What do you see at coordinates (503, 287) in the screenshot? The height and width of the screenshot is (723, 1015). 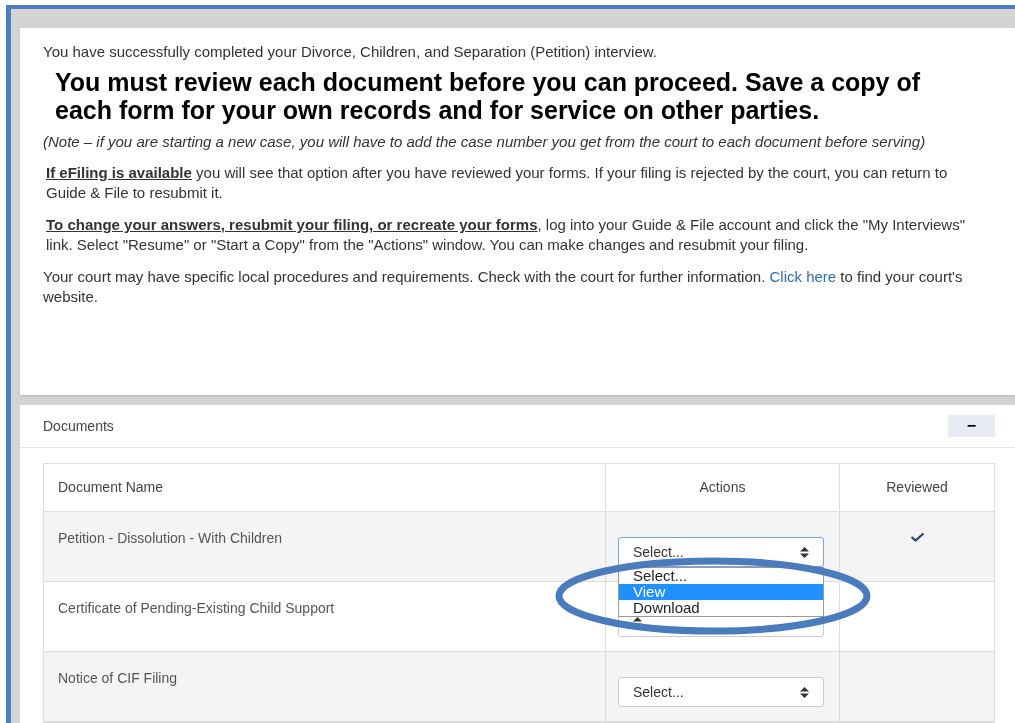 I see `court-info-paragraph: Your court may have specific local procedures and requirements. Check with the court for further information. Click here to find your court's website.` at bounding box center [503, 287].